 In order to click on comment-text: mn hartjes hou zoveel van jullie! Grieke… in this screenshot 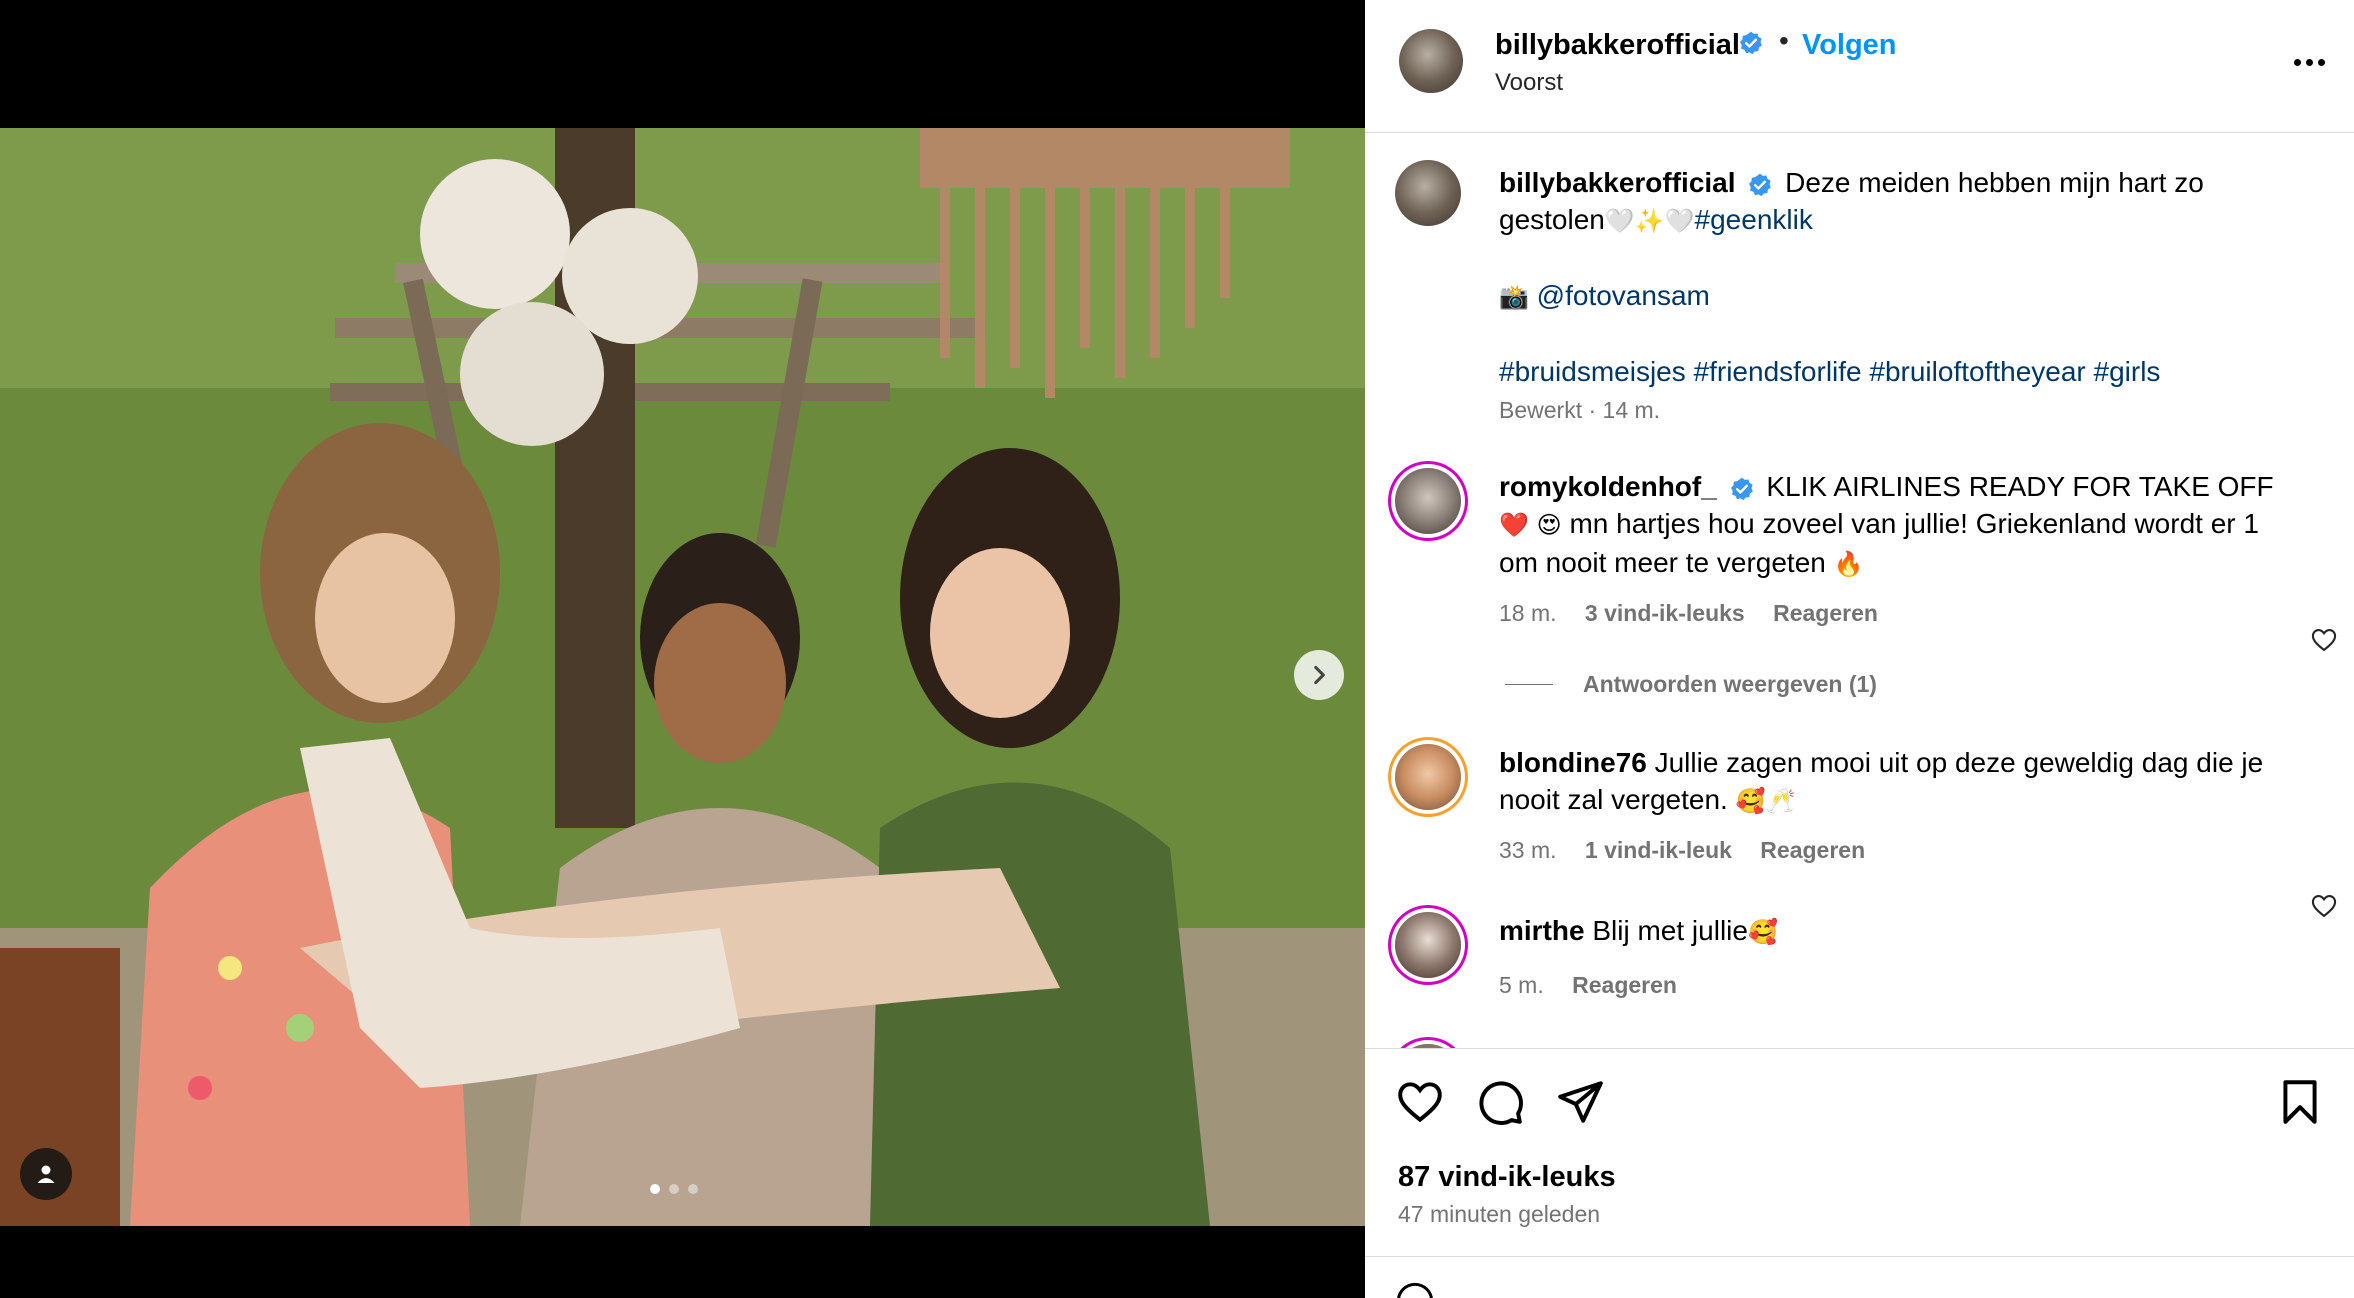, I will do `click(1879, 543)`.